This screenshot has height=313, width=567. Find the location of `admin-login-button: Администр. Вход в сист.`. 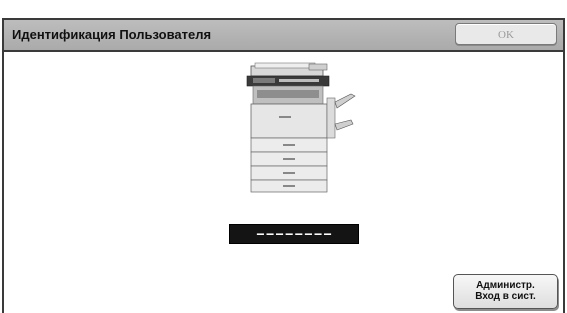

admin-login-button: Администр. Вход в сист. is located at coordinates (505, 291).